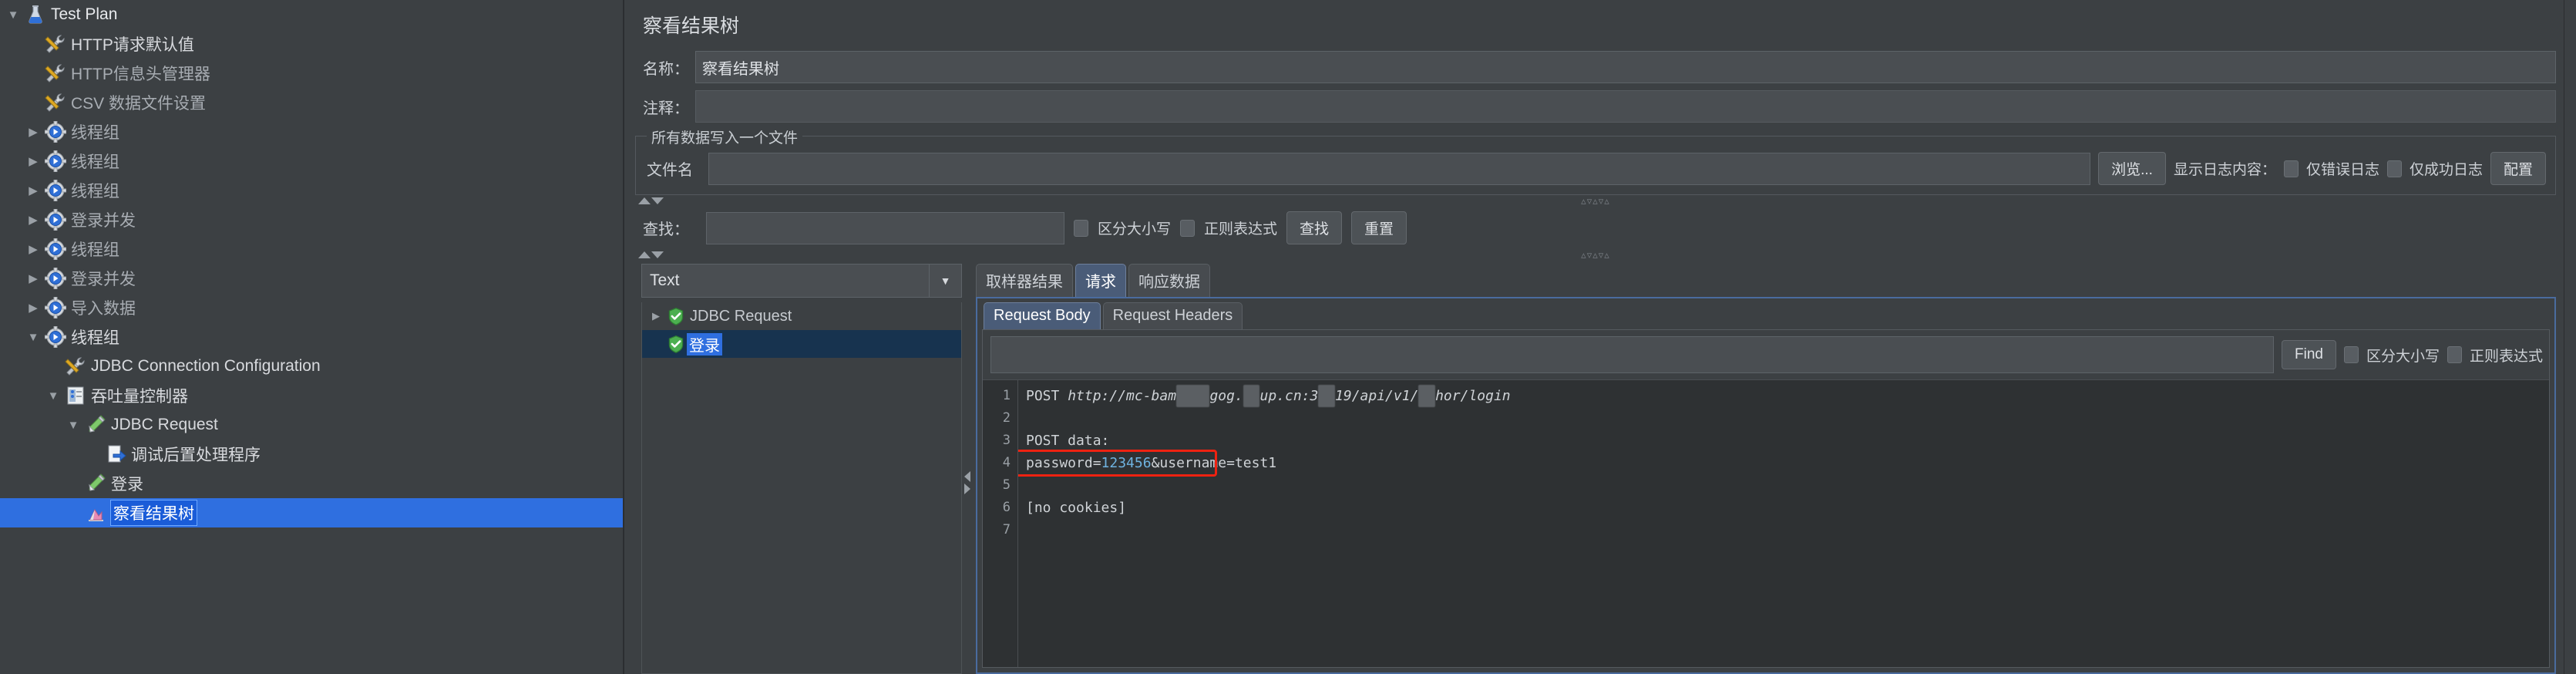  I want to click on lower-splitter: ▵▿▵▿▵, so click(1595, 255).